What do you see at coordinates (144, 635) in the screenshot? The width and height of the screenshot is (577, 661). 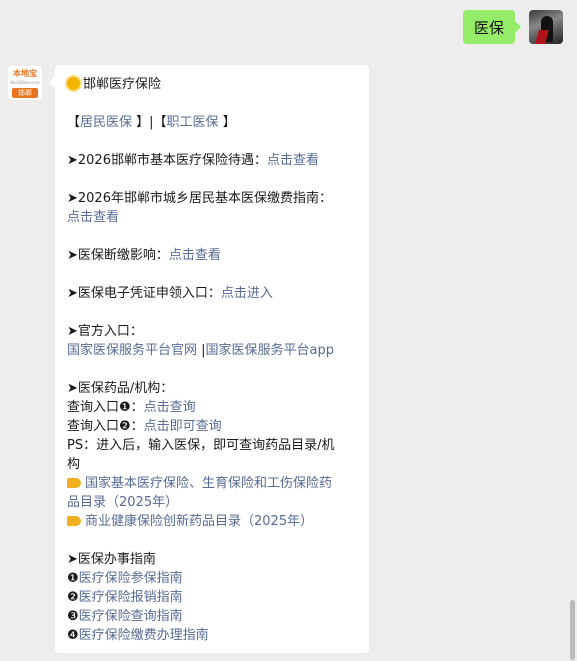 I see `payment-process-guide-link: 医疗保险缴费办理指南` at bounding box center [144, 635].